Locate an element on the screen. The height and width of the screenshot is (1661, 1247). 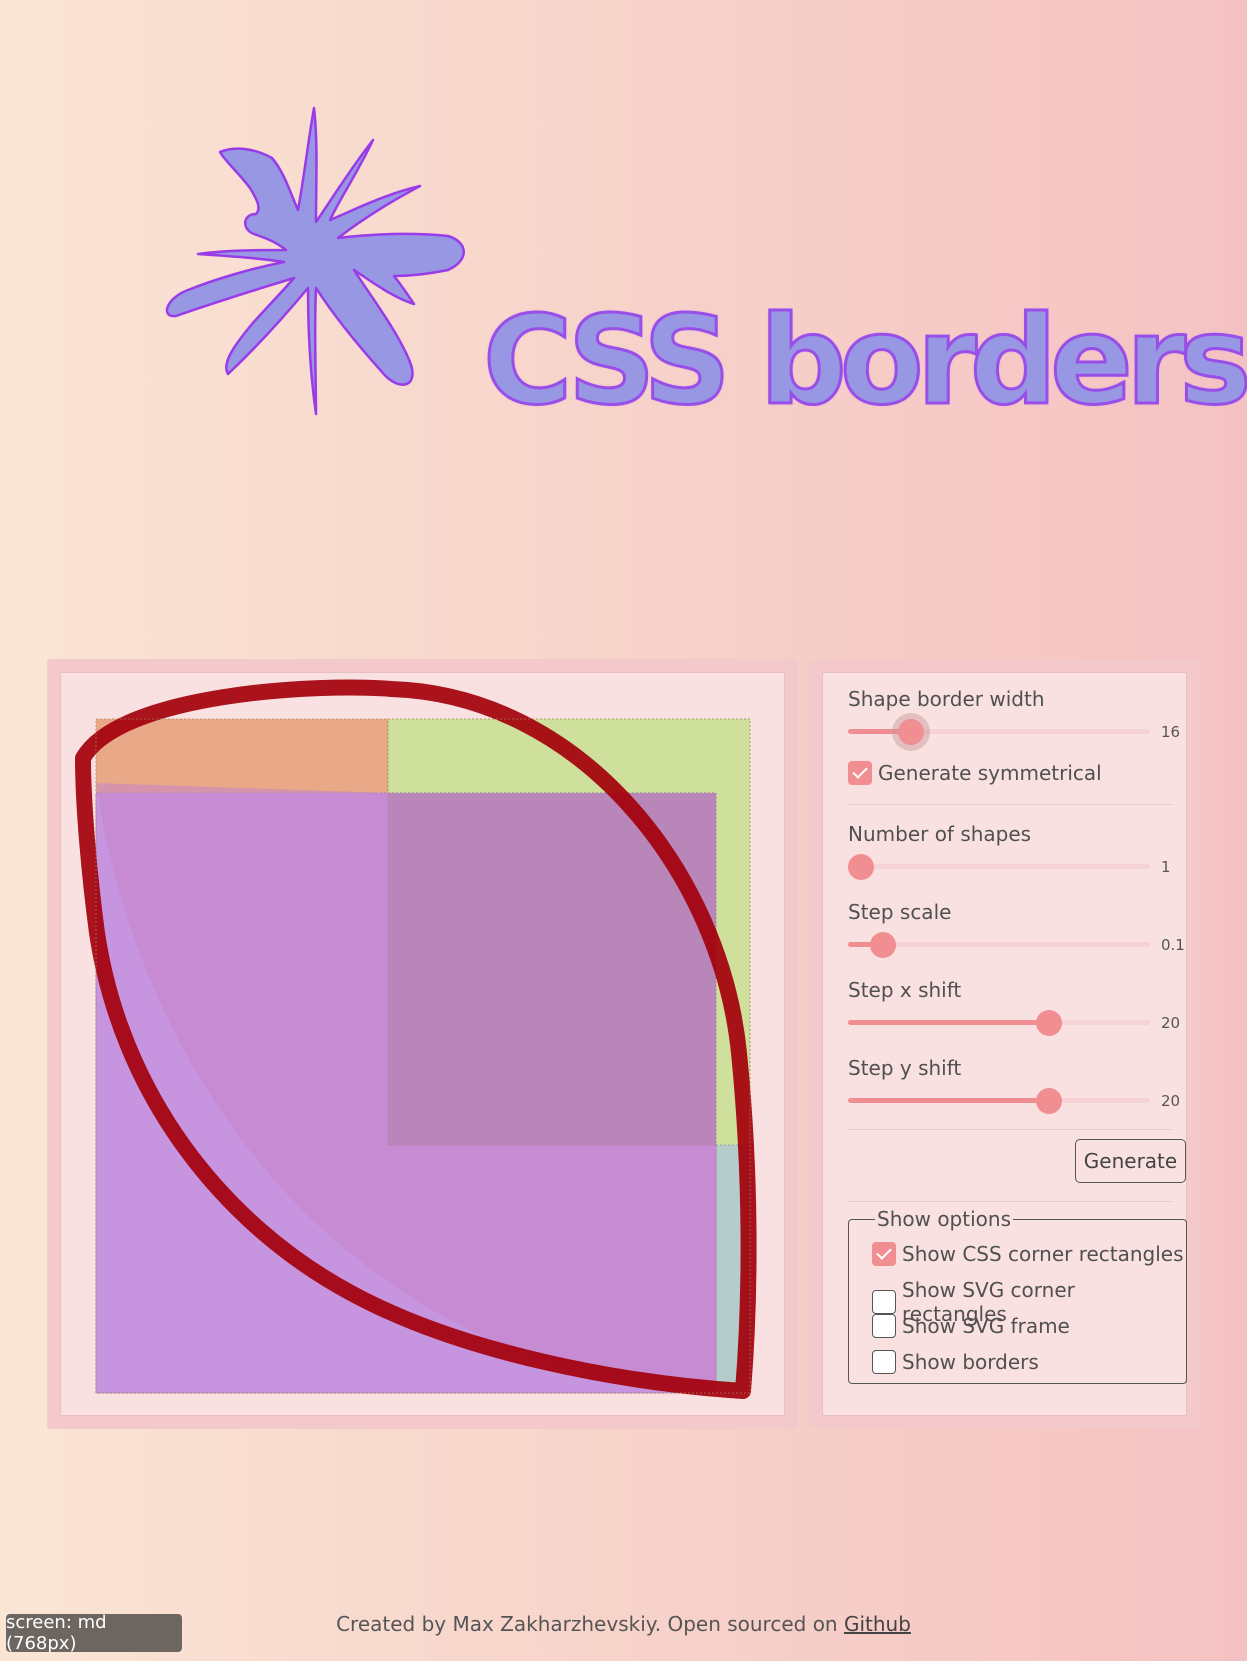
show-borders-row: Show borders is located at coordinates (955, 1362).